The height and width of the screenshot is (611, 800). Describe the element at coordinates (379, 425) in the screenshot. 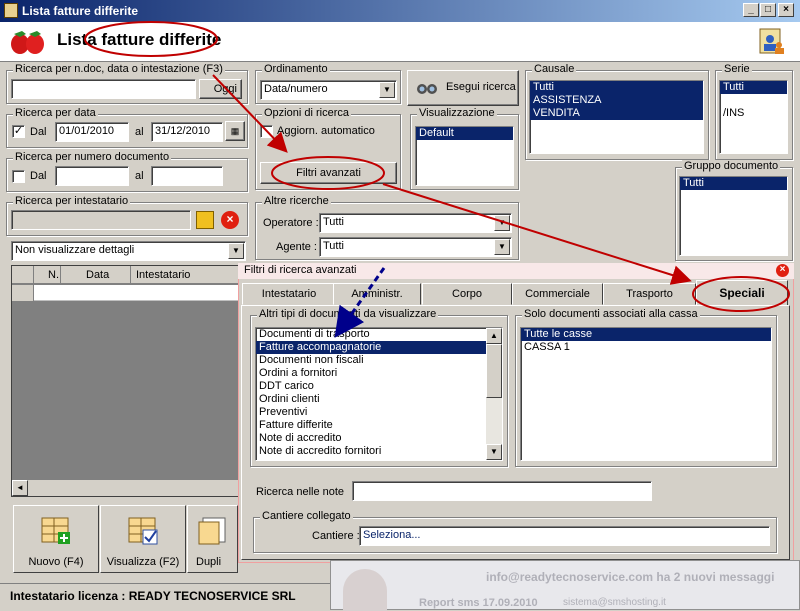

I see `list-item: Fatture differite` at that location.